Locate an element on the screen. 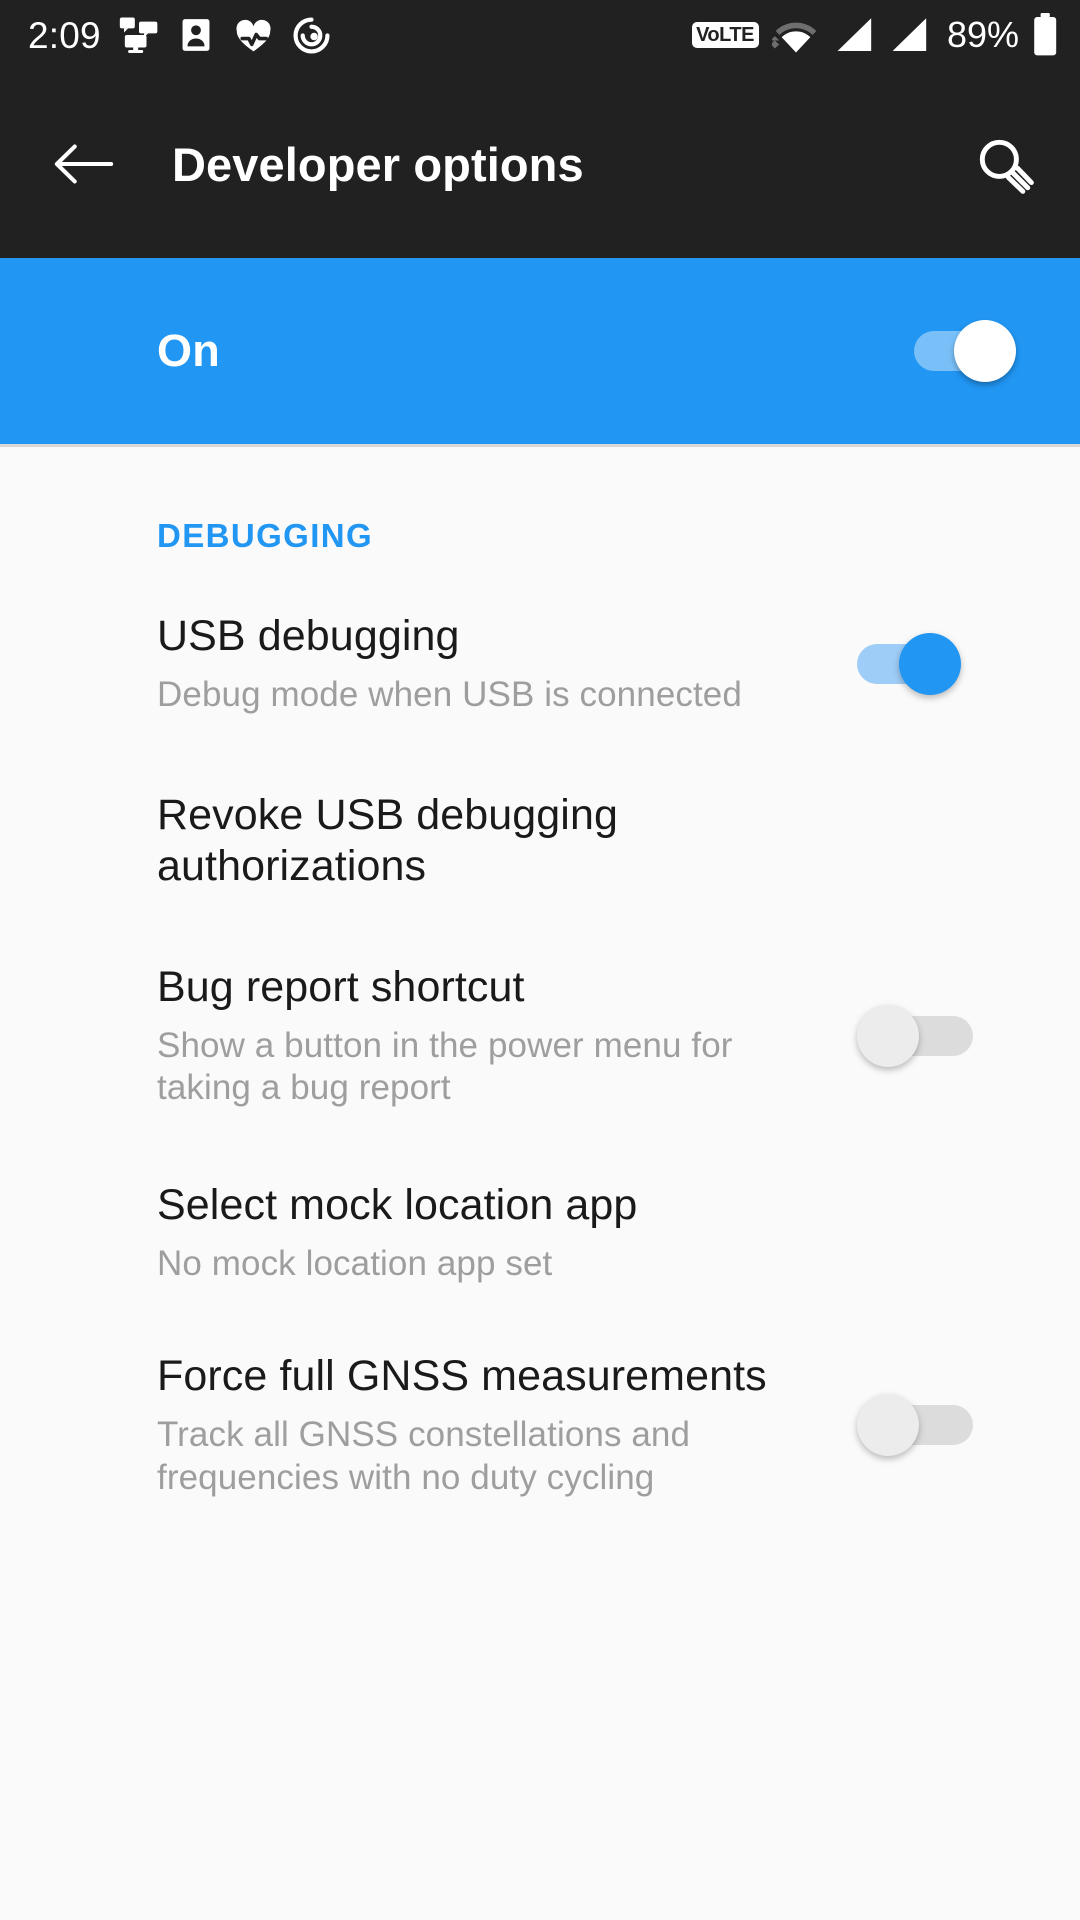 This screenshot has width=1080, height=1920. master-toggle-switch is located at coordinates (972, 351).